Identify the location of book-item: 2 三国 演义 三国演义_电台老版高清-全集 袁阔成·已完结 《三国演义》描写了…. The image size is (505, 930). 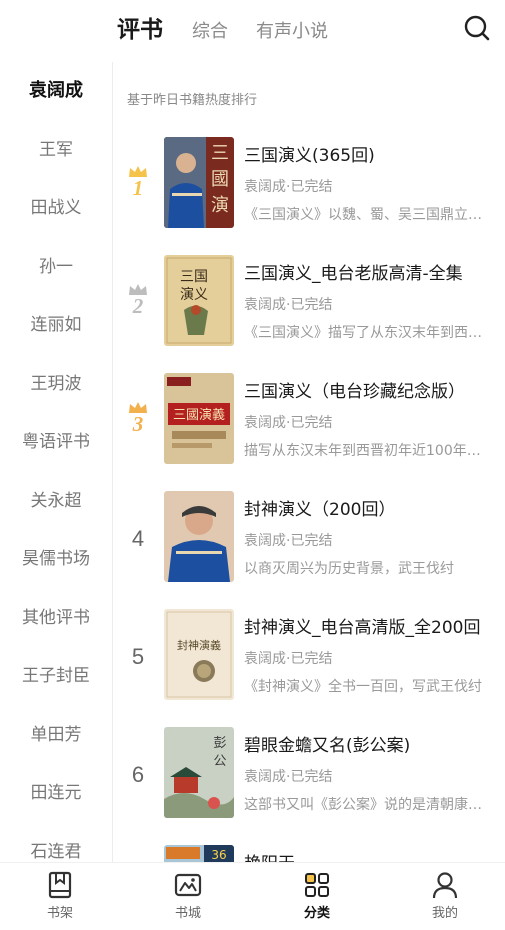
(309, 314).